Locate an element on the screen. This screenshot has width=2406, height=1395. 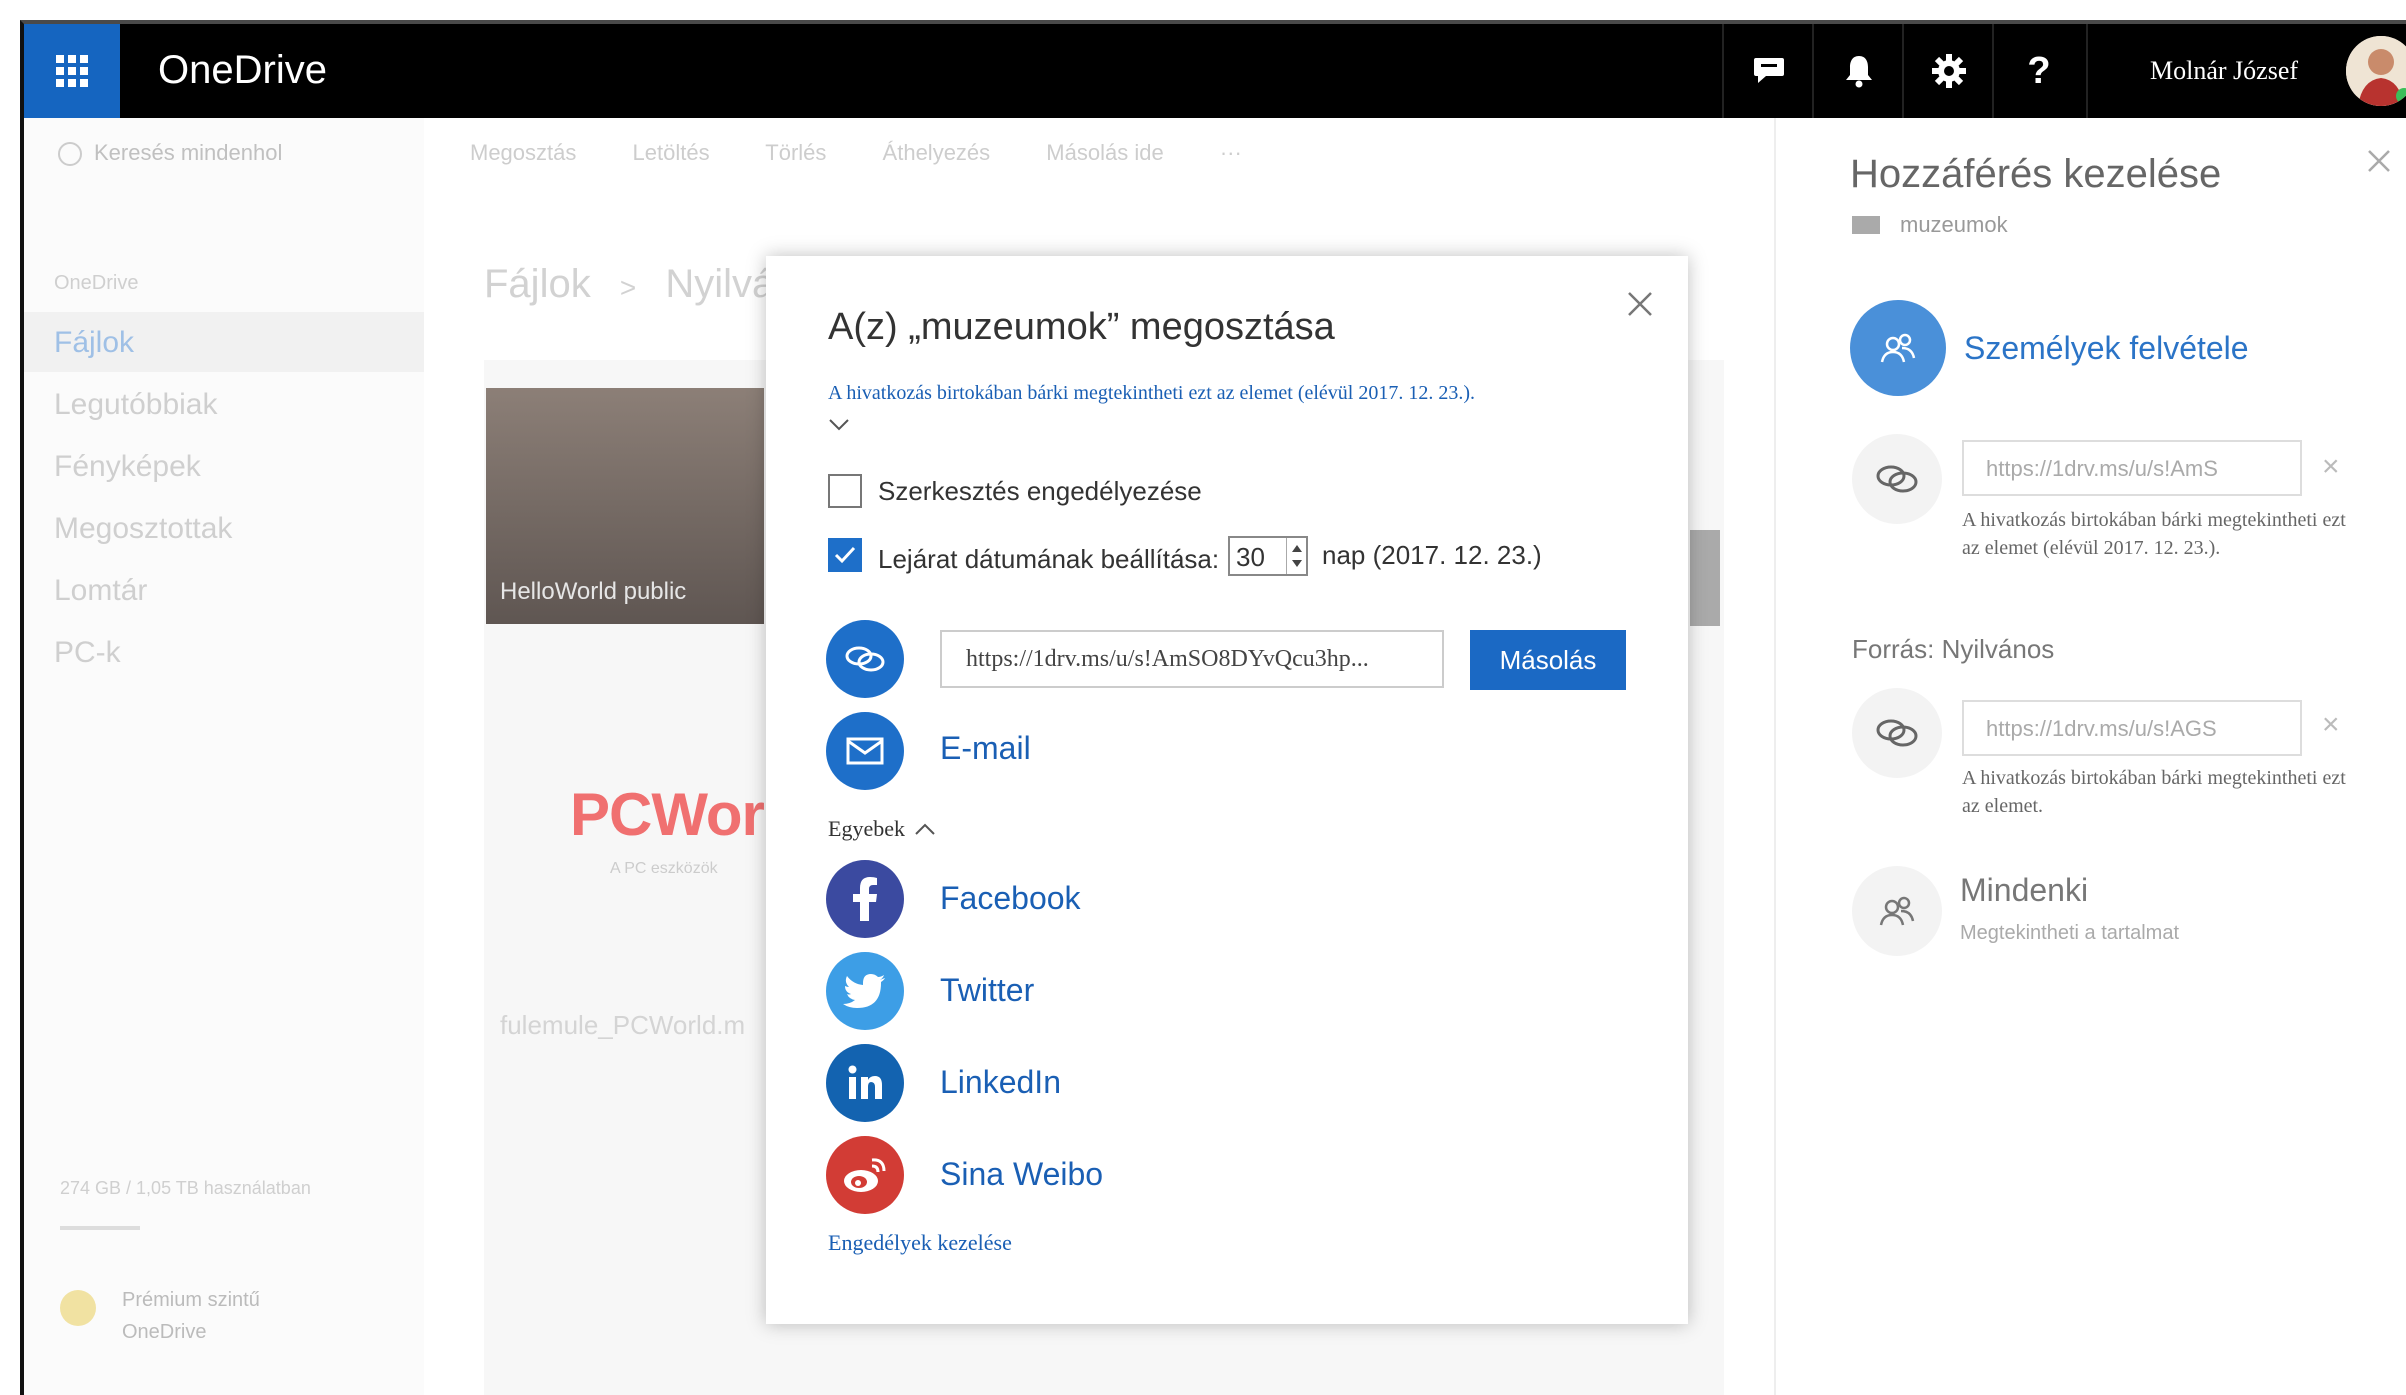
panel-close-button is located at coordinates (2379, 163).